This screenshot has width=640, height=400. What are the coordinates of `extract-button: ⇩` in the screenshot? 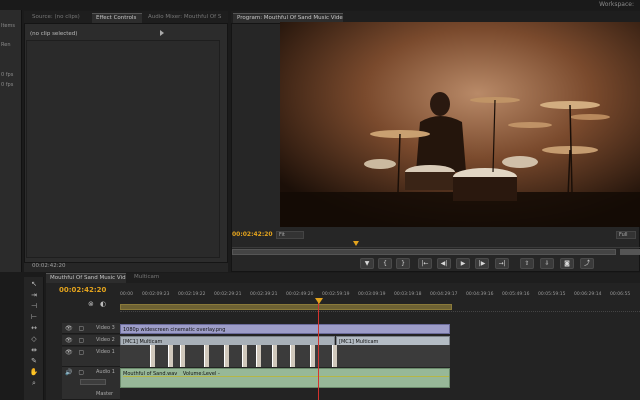 It's located at (547, 263).